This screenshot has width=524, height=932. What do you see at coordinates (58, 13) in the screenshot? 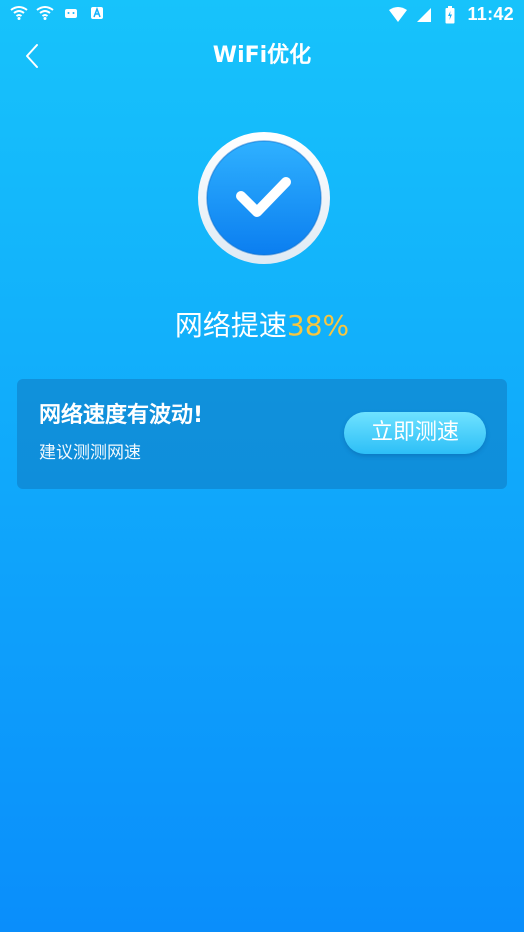
I see `status-left-icons` at bounding box center [58, 13].